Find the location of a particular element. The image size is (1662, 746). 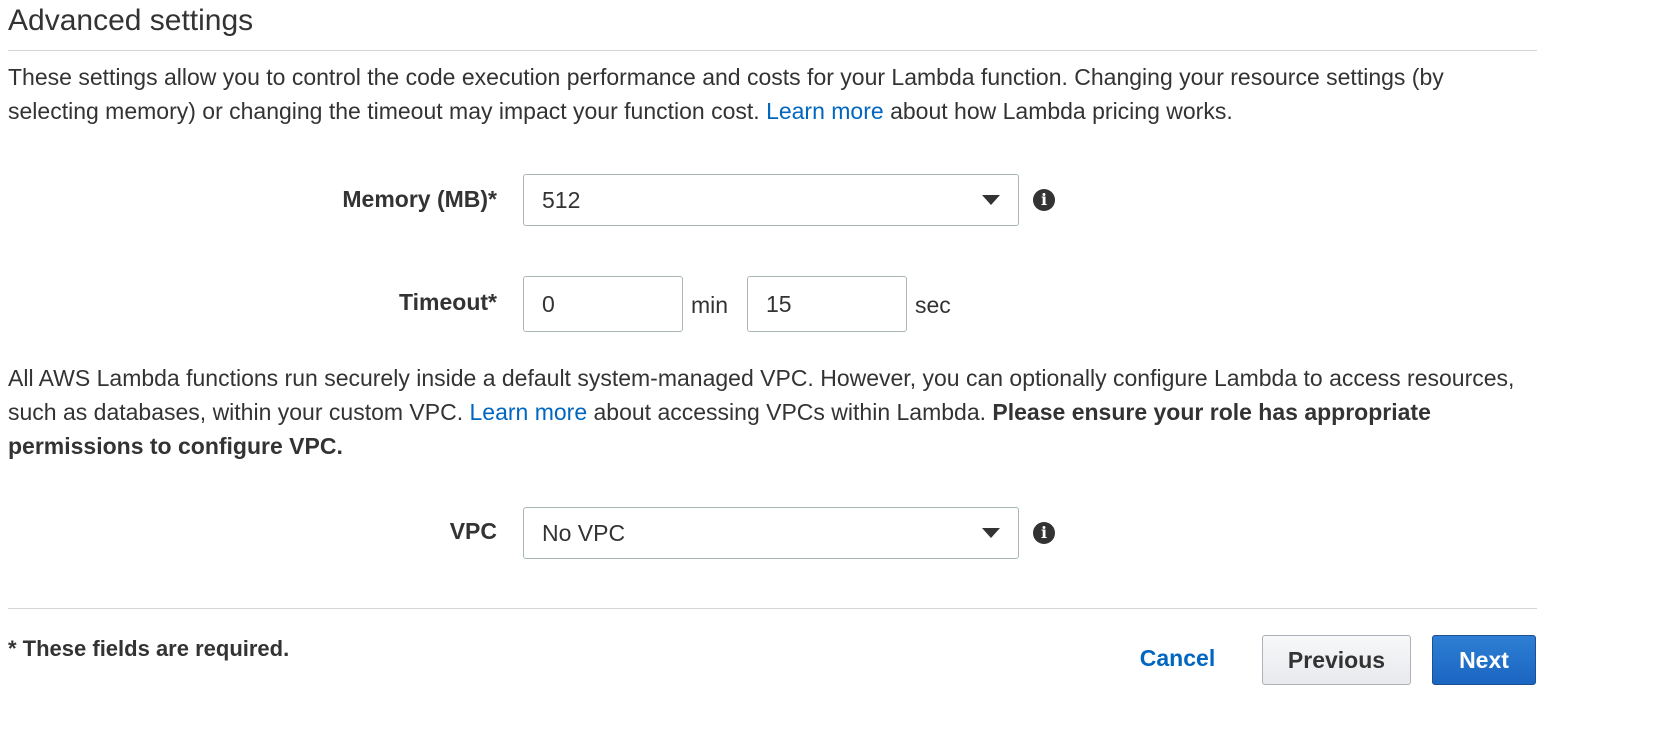

section-divider is located at coordinates (772, 50).